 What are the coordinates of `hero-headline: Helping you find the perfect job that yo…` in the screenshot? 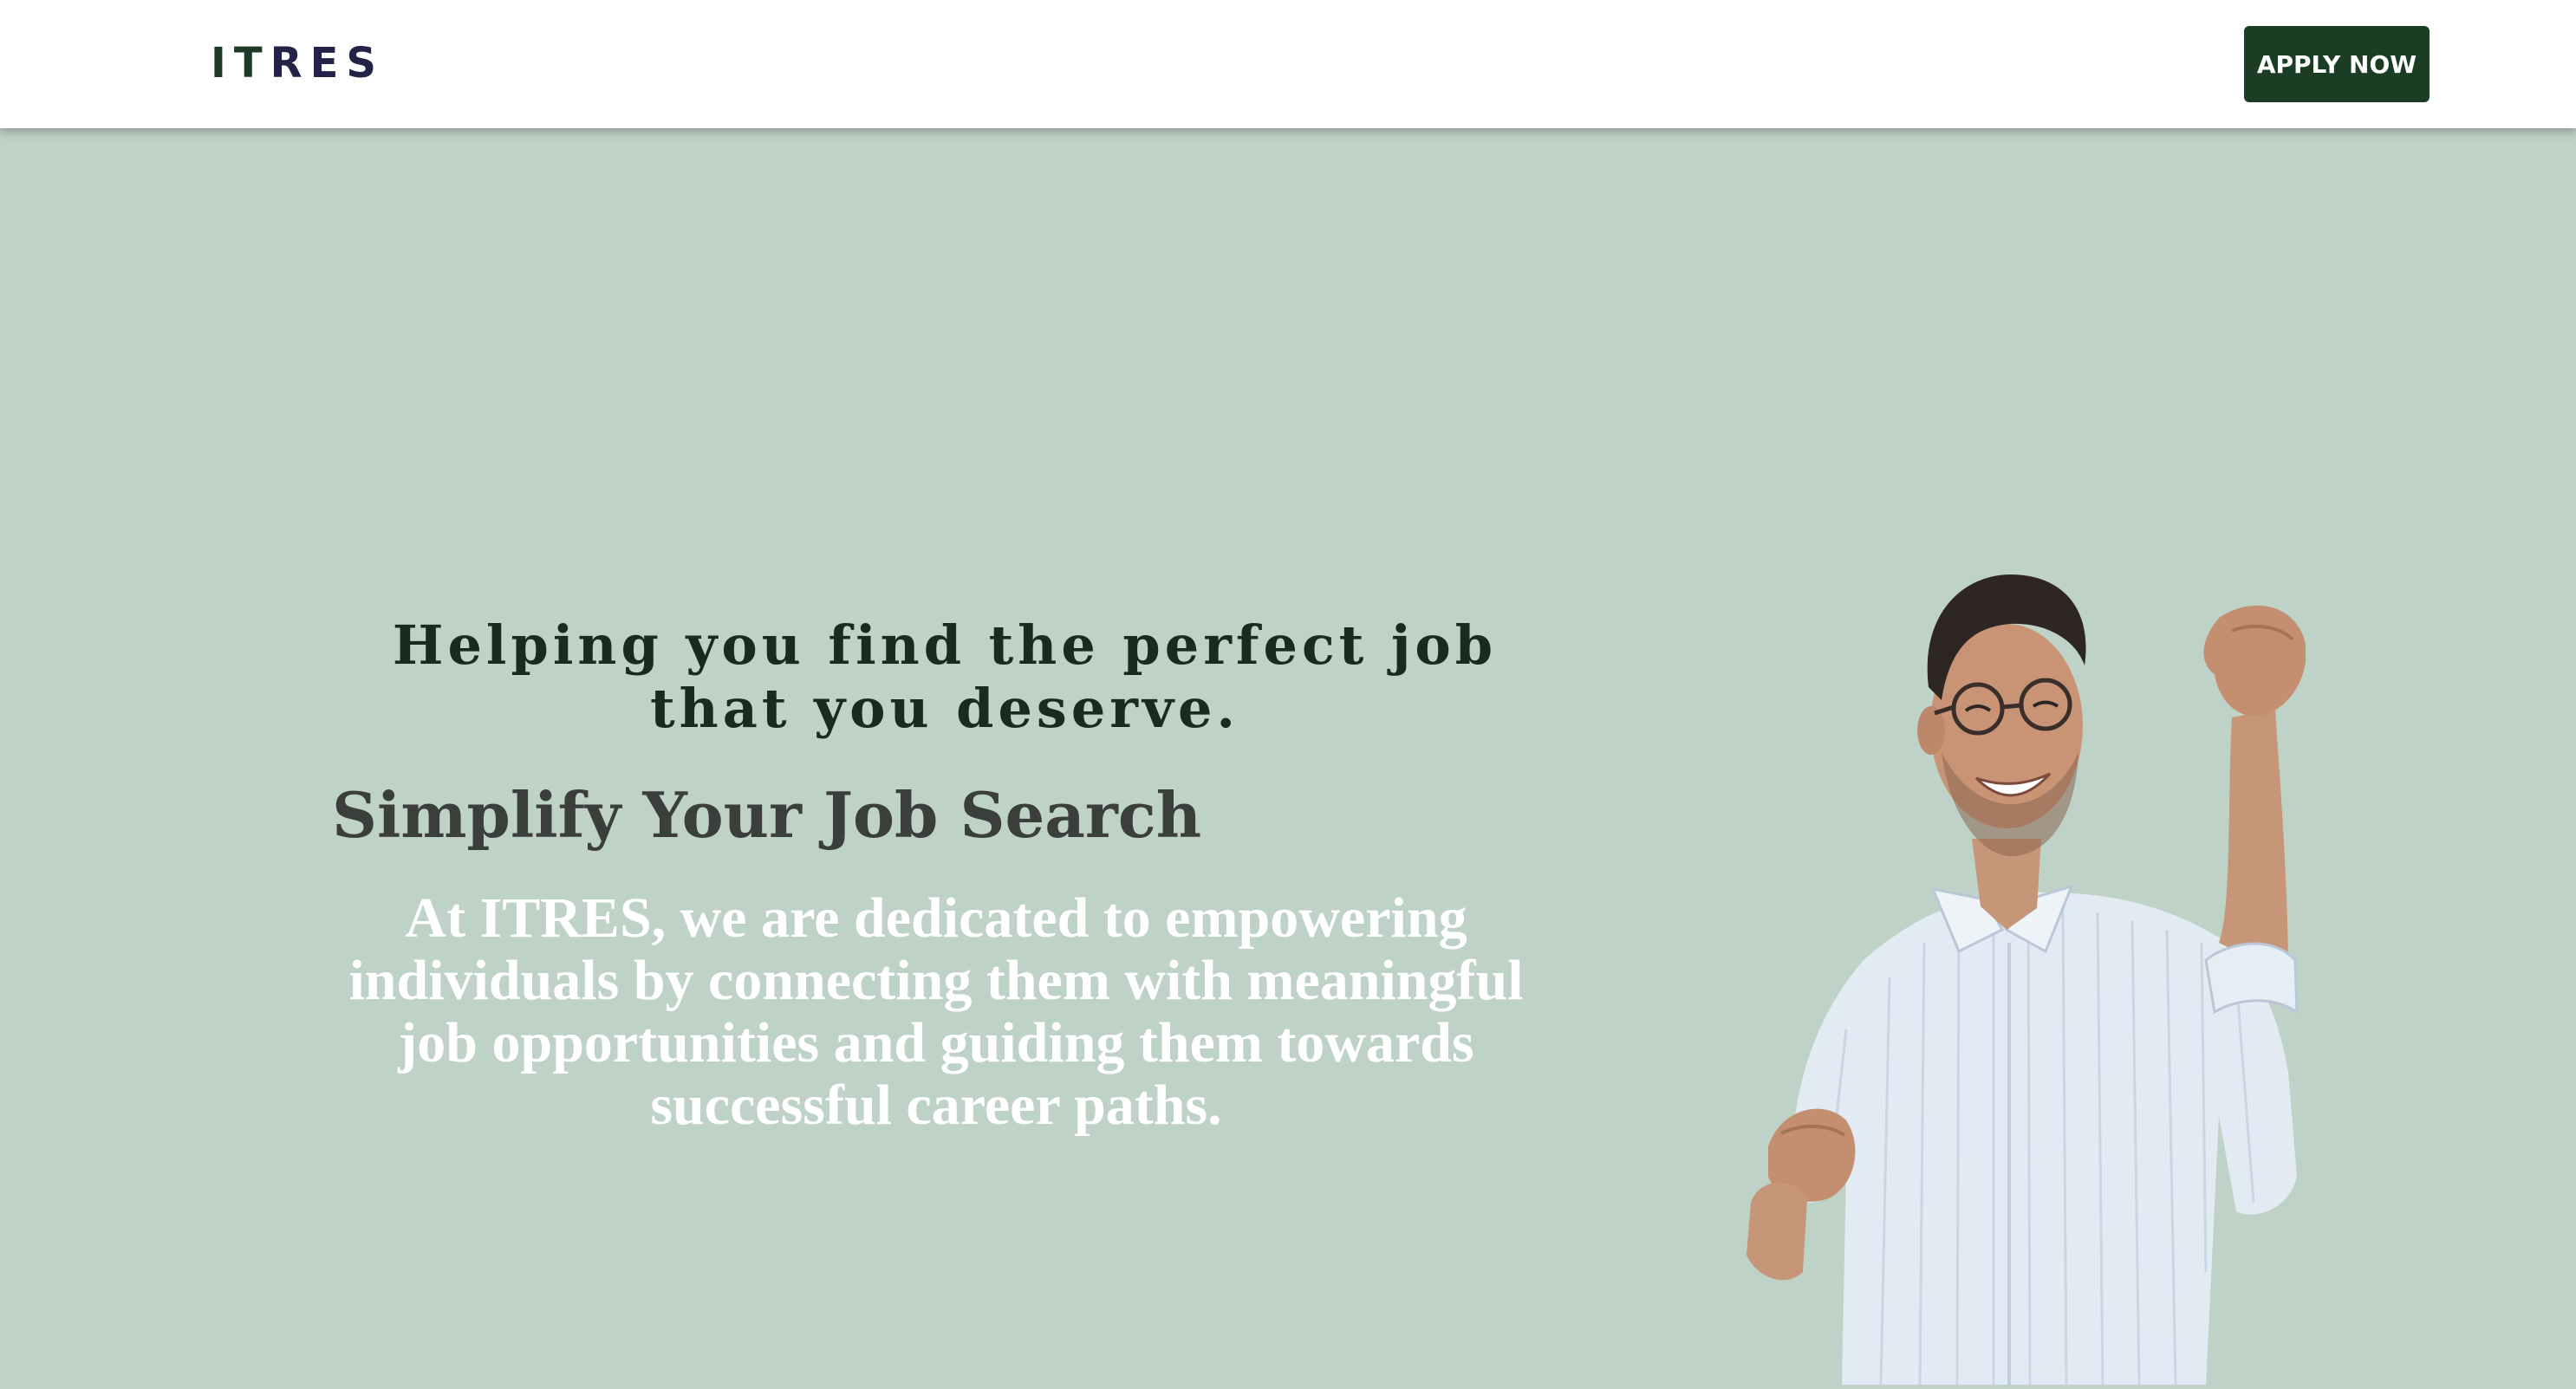 It's located at (945, 676).